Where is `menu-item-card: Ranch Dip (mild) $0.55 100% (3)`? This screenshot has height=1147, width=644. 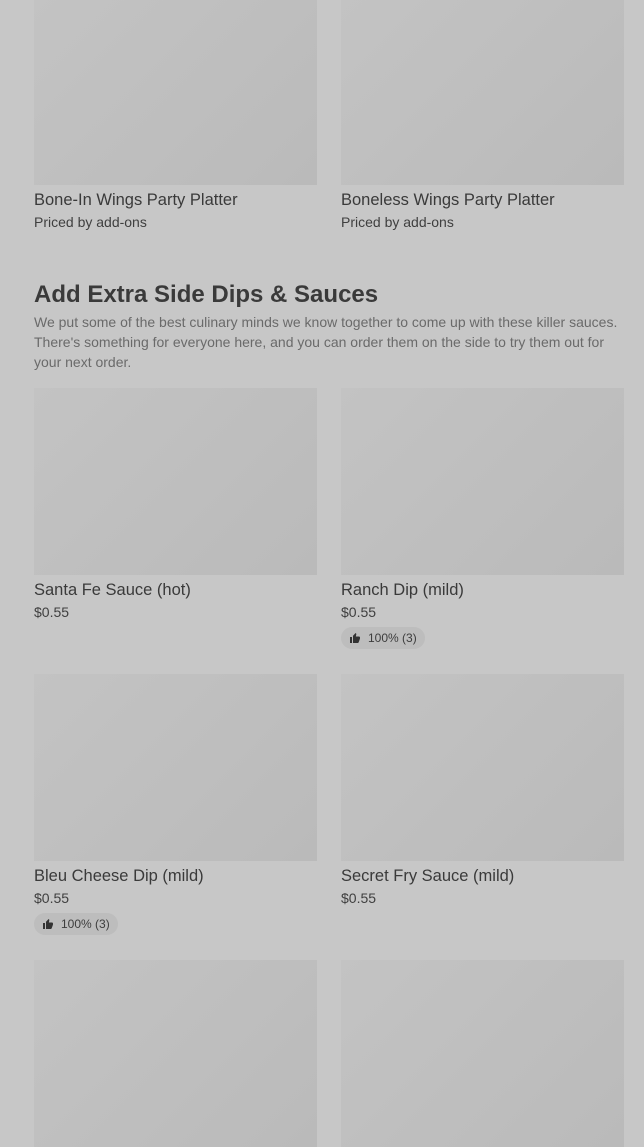 menu-item-card: Ranch Dip (mild) $0.55 100% (3) is located at coordinates (482, 518).